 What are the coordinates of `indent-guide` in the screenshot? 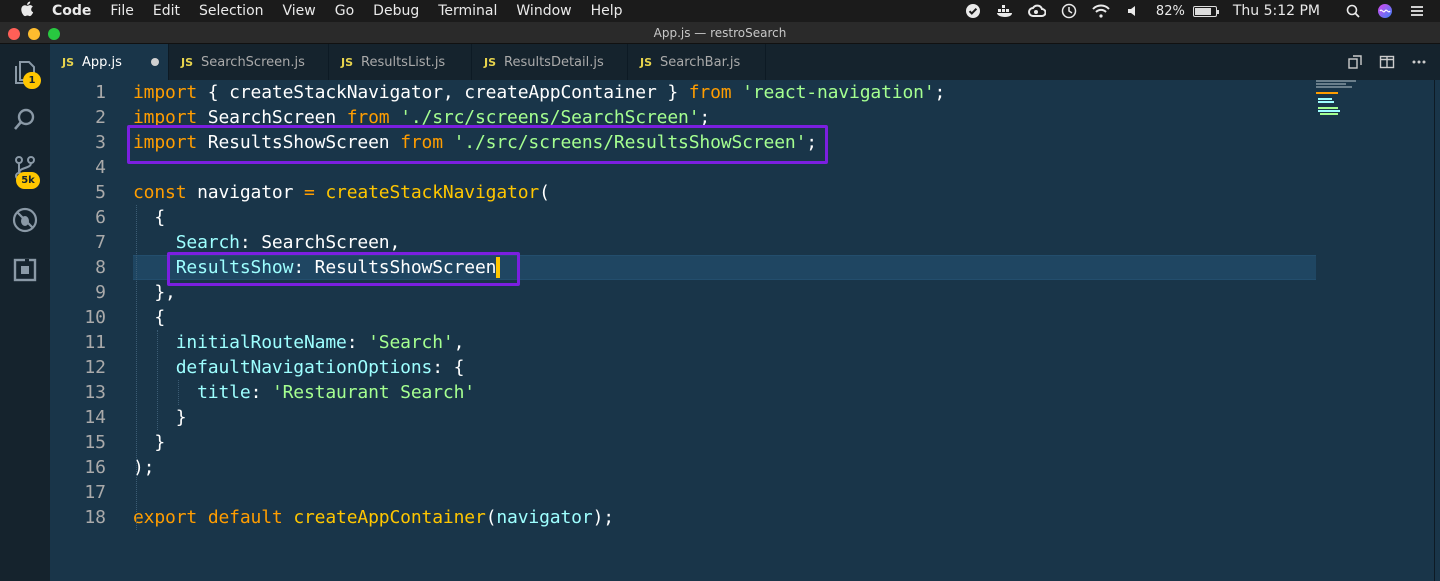 It's located at (157, 380).